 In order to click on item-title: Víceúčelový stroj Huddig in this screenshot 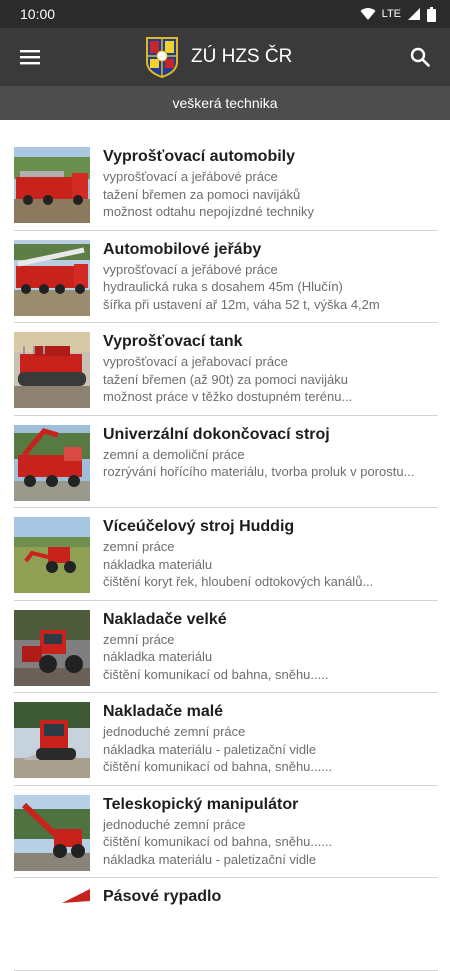, I will do `click(199, 526)`.